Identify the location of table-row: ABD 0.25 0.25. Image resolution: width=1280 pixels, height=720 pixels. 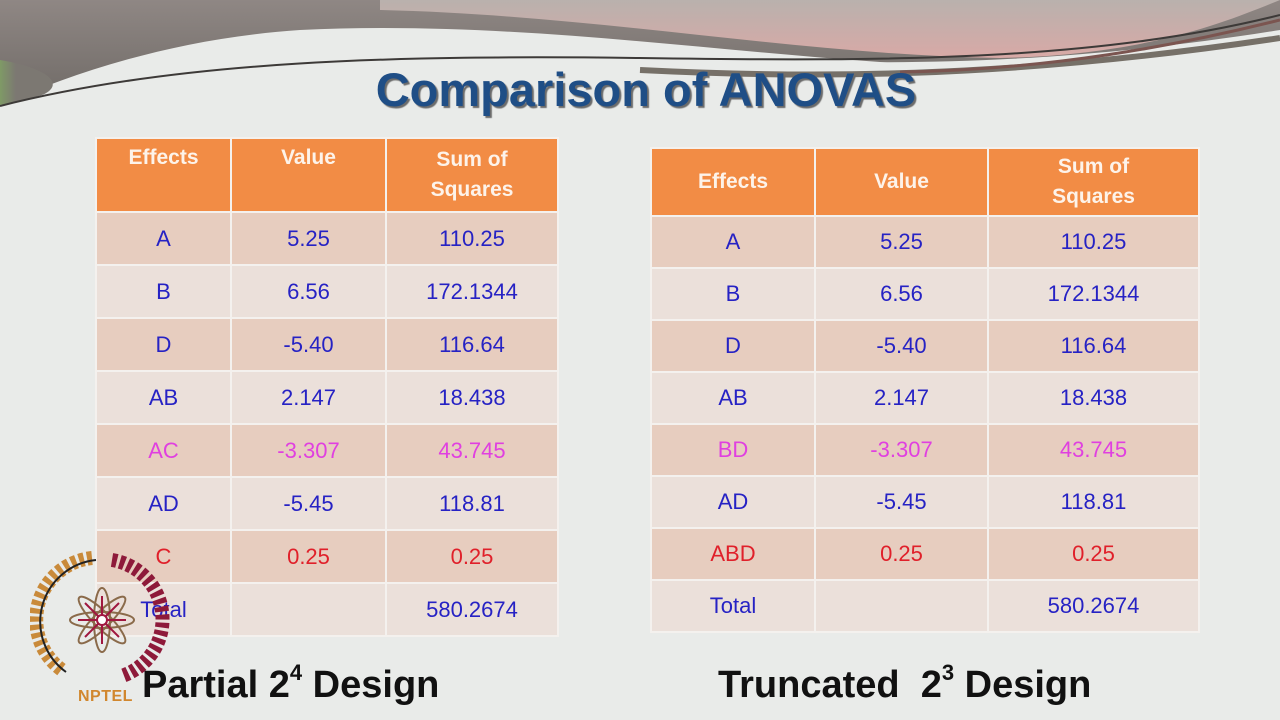
(925, 554).